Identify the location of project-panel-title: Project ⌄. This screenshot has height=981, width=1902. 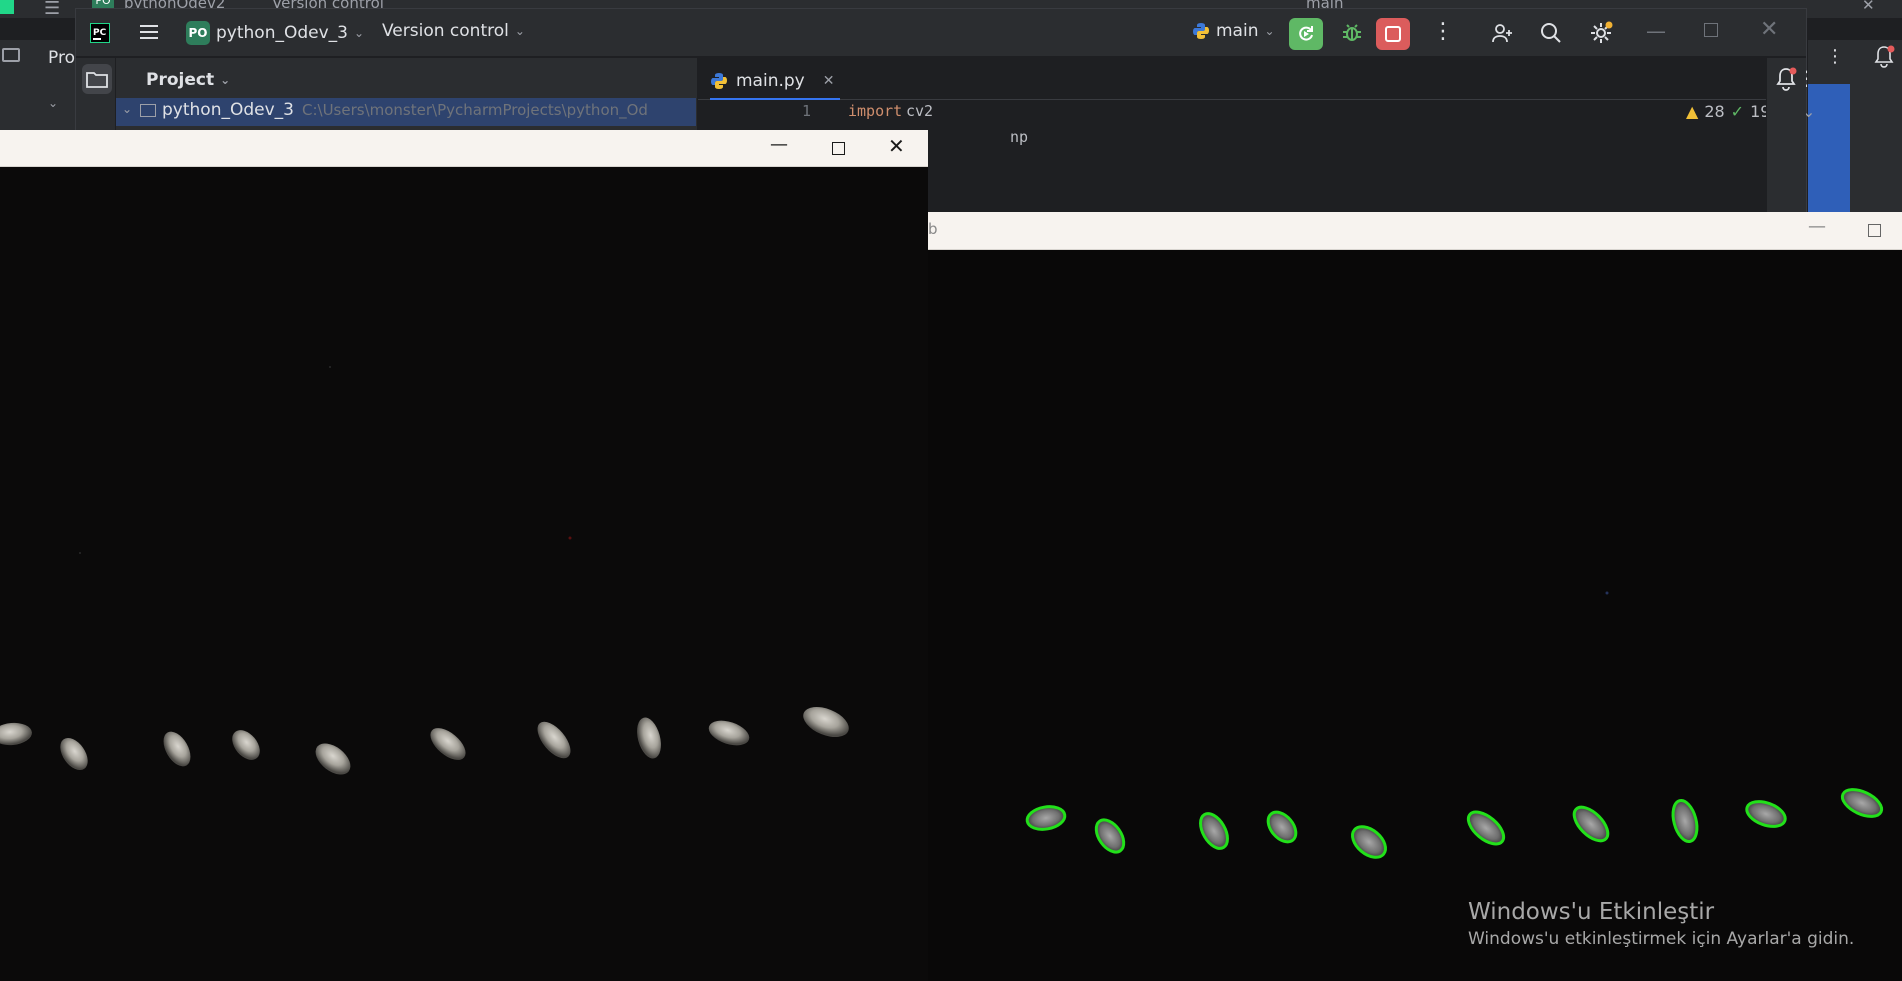
(188, 80).